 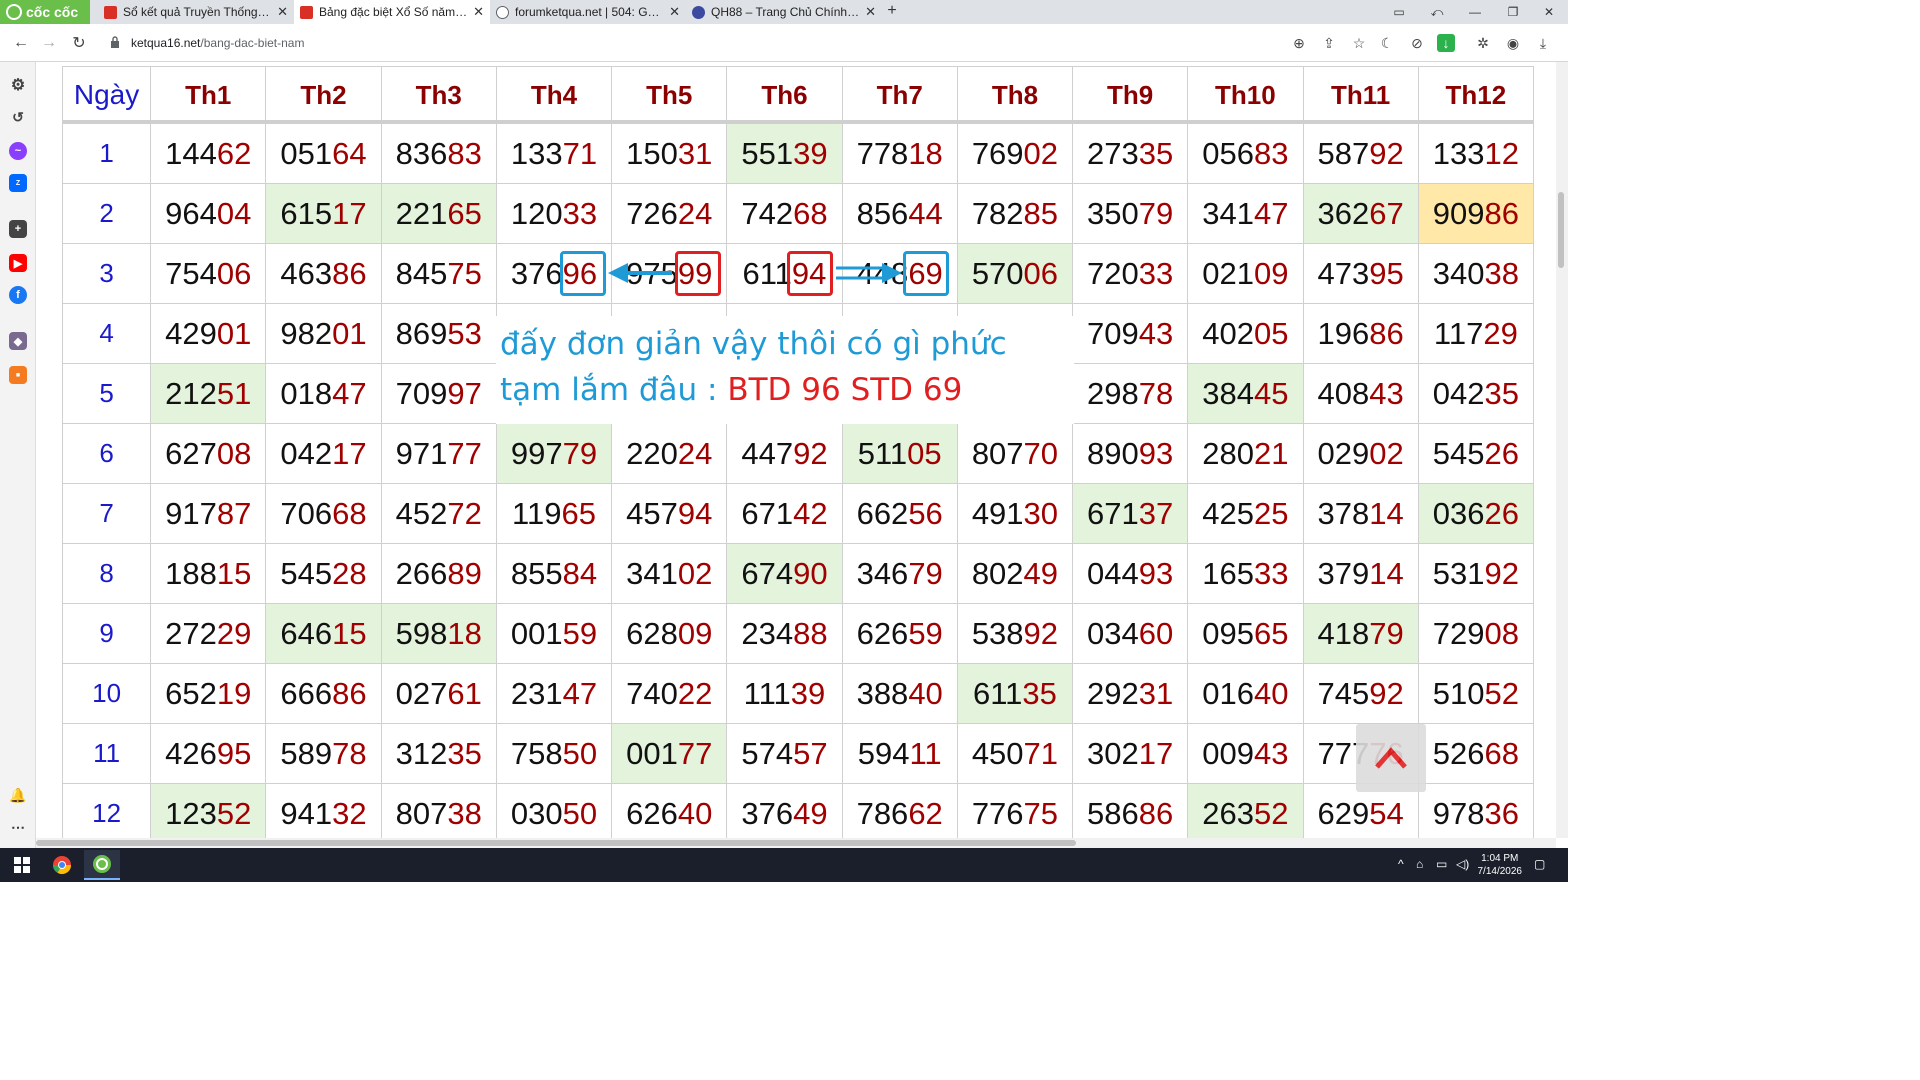 What do you see at coordinates (1228, 333) in the screenshot?
I see `result-head-digits: 402` at bounding box center [1228, 333].